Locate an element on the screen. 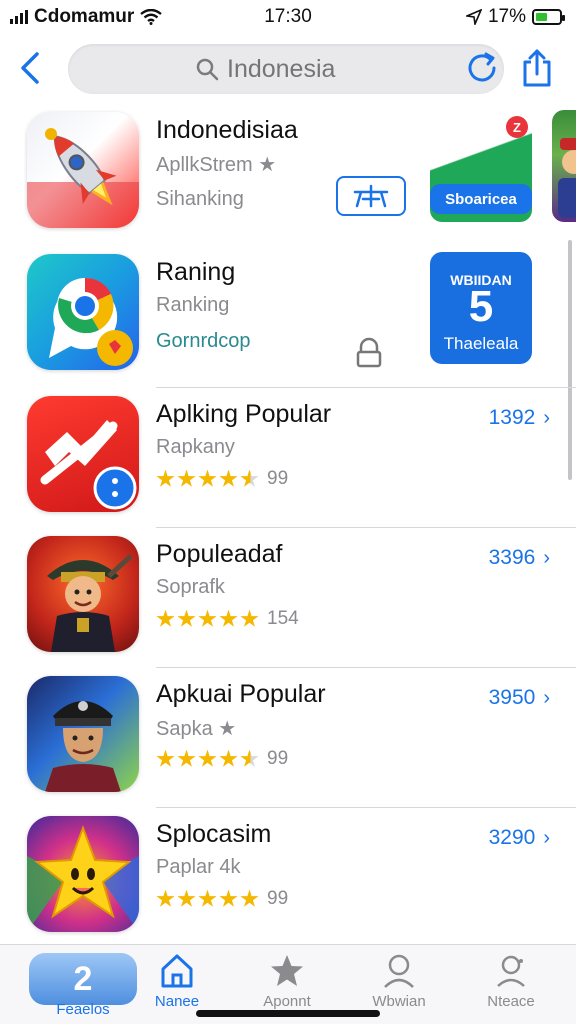  nav-row is located at coordinates (288, 68).